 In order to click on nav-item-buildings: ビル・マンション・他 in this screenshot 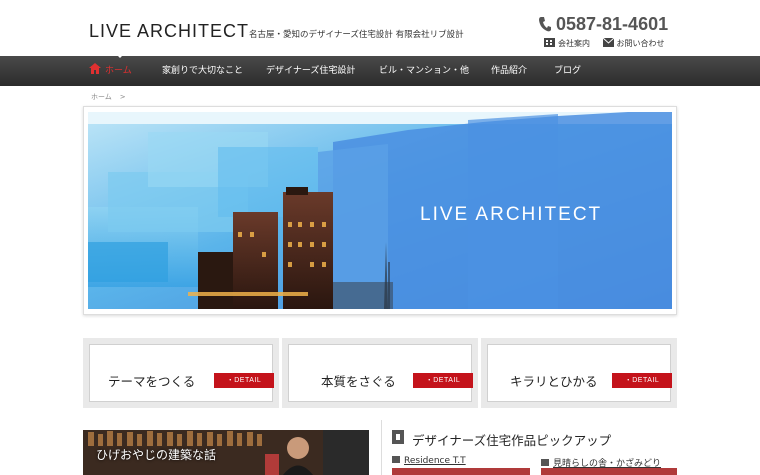, I will do `click(424, 71)`.